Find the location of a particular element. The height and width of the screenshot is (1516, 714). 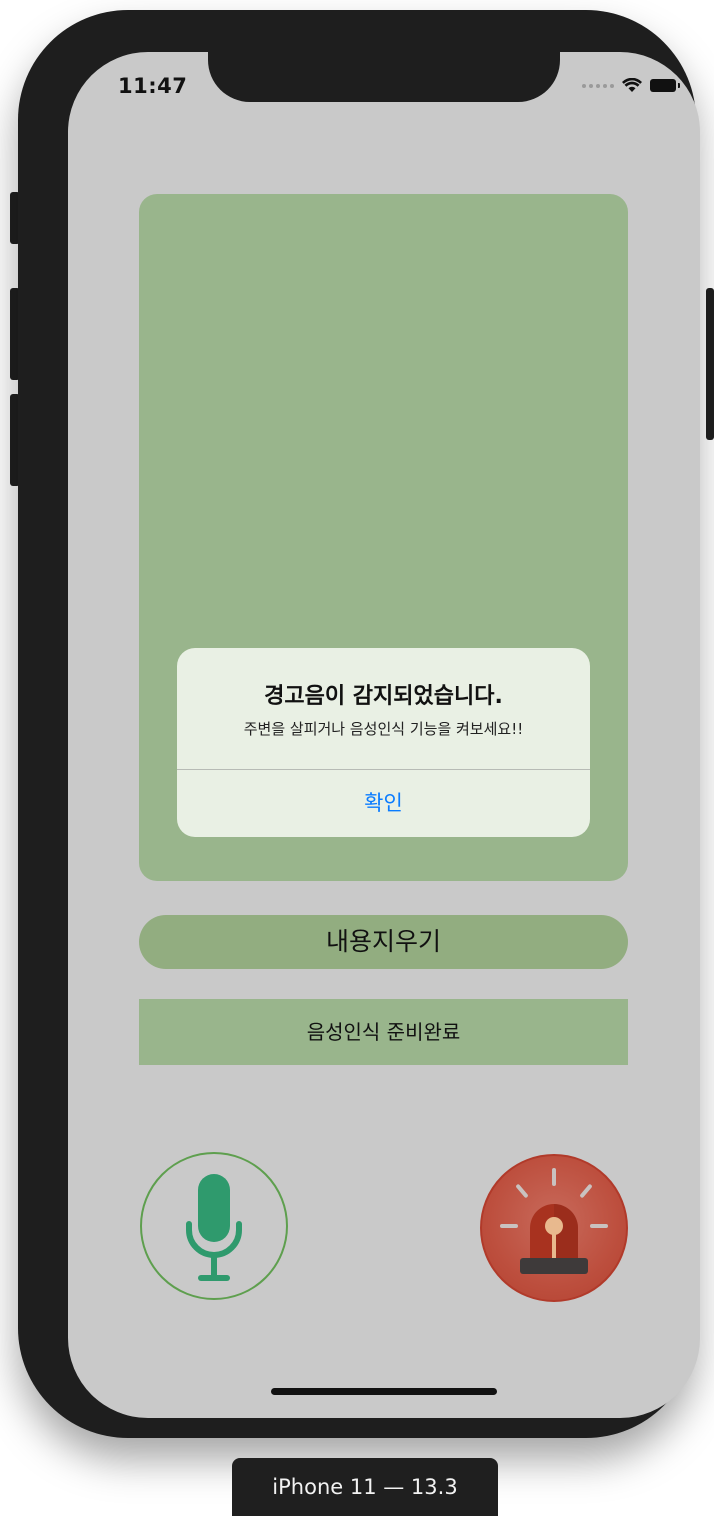

wifi-icon is located at coordinates (632, 85).